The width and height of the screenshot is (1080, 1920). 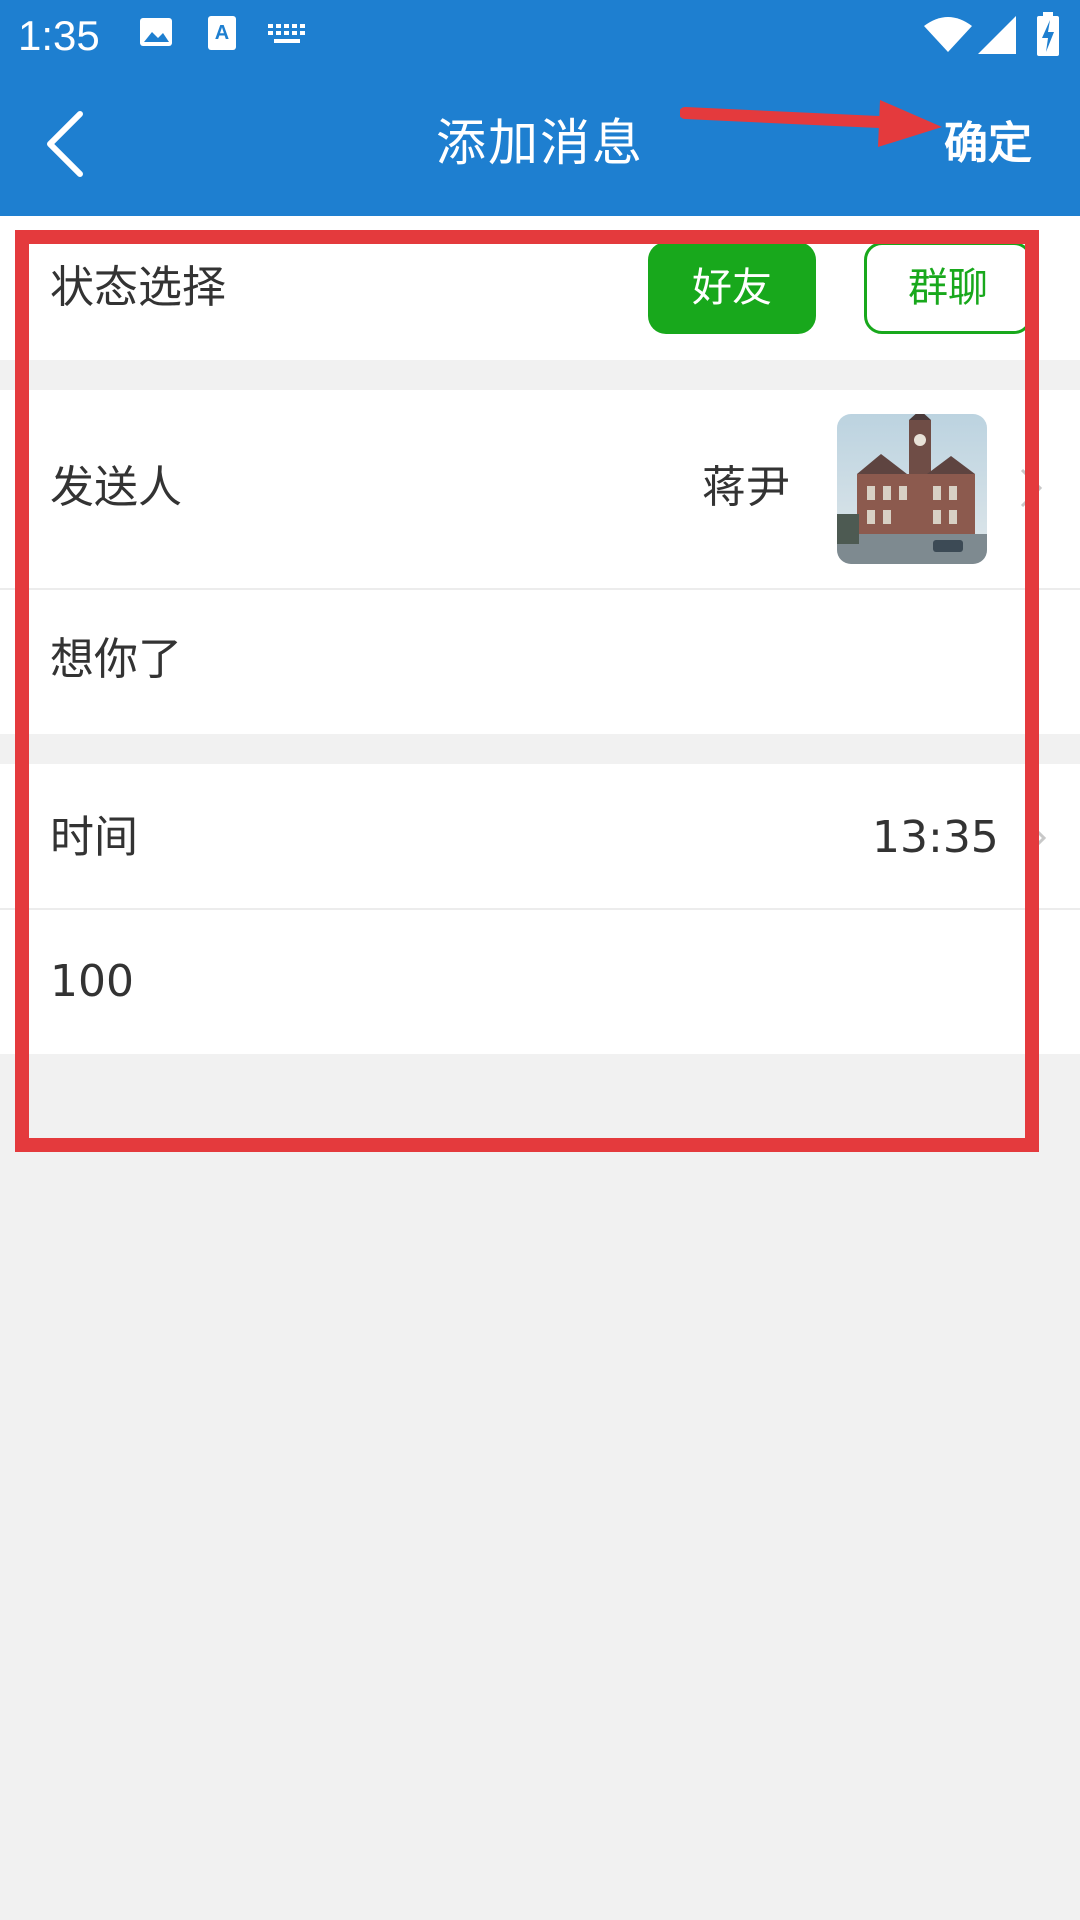 What do you see at coordinates (811, 123) in the screenshot?
I see `annotation-arrow` at bounding box center [811, 123].